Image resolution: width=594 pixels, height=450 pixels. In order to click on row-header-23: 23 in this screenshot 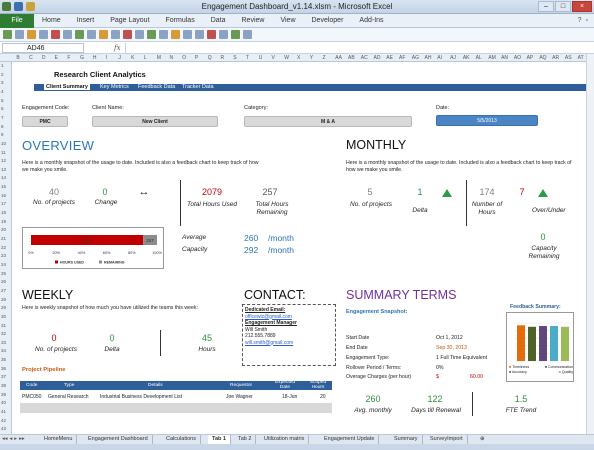, I will do `click(3, 255)`.